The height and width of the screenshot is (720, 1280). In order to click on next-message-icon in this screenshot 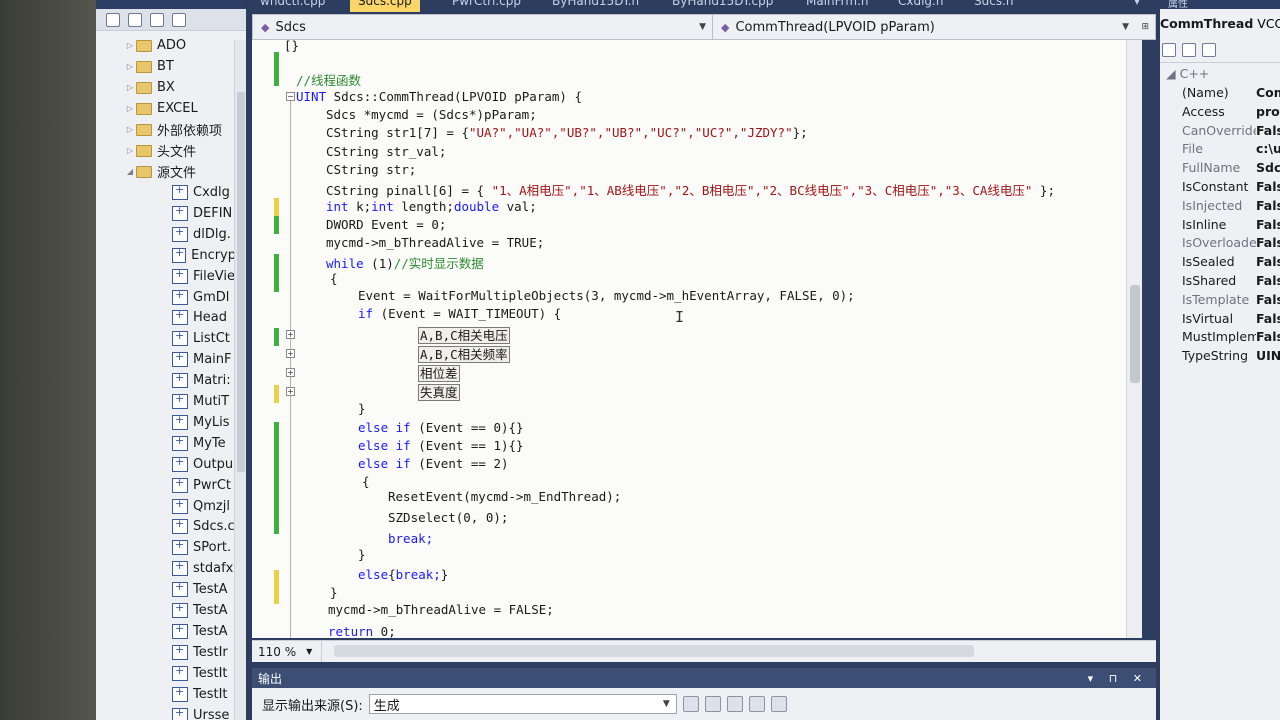, I will do `click(734, 704)`.